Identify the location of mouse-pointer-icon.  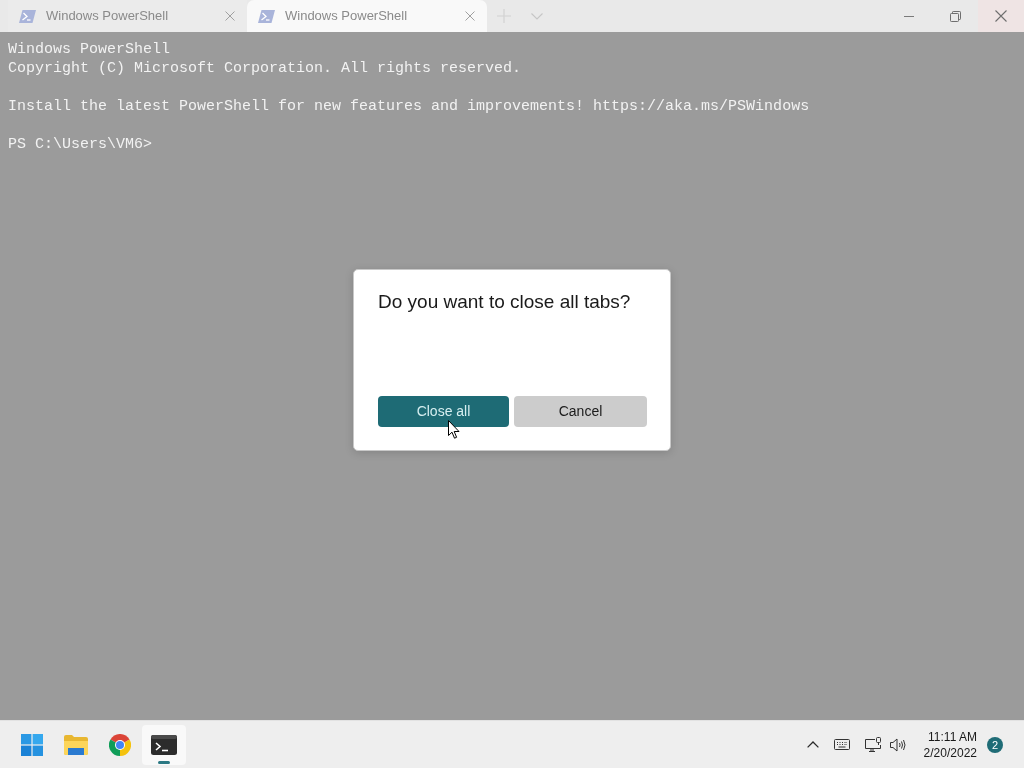
(454, 429).